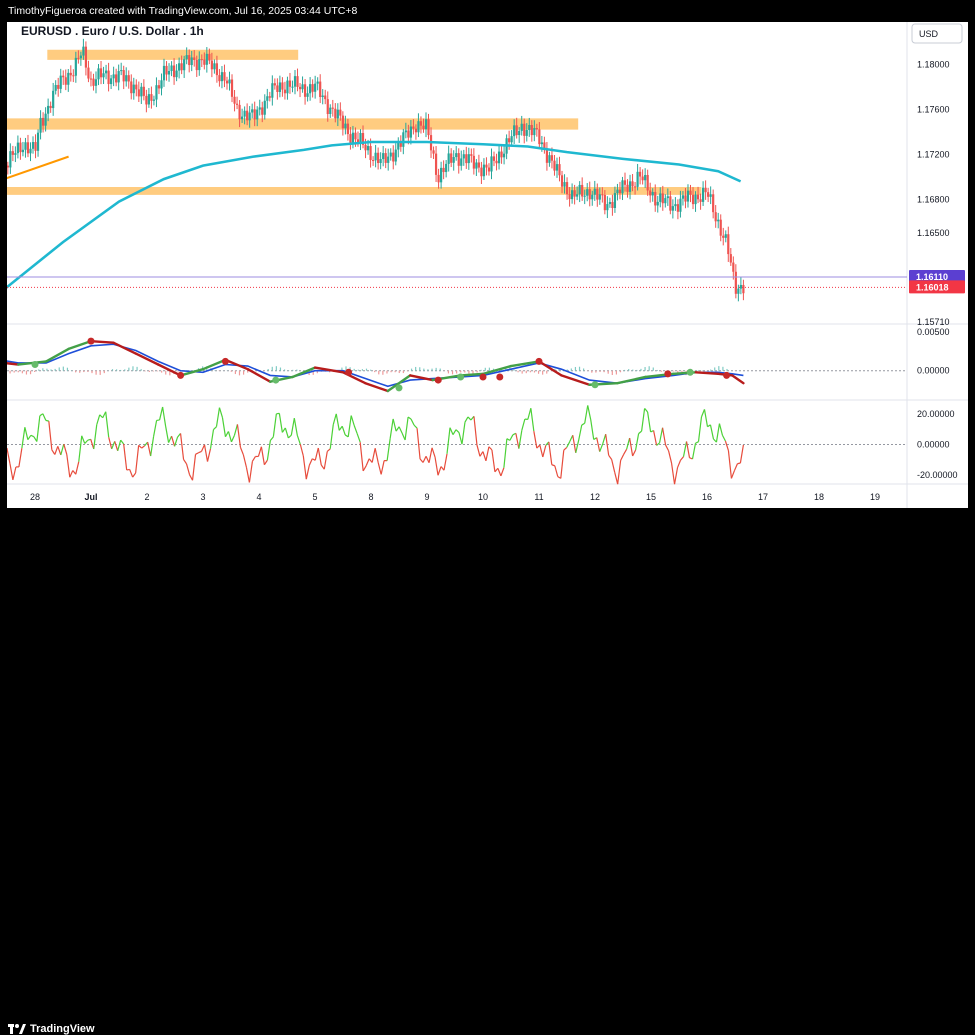 The width and height of the screenshot is (975, 1035). Describe the element at coordinates (370, 497) in the screenshot. I see `time-axis-label: 8` at that location.